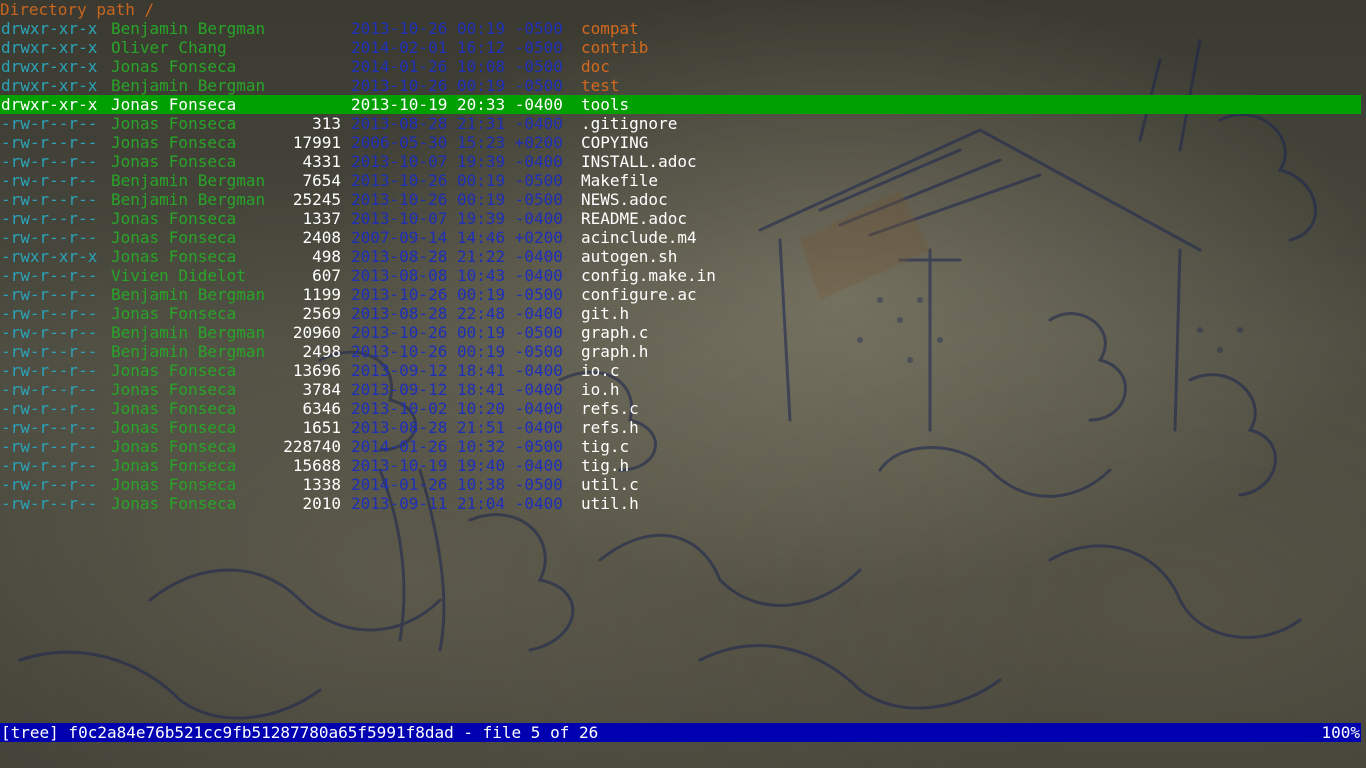  What do you see at coordinates (316, 332) in the screenshot?
I see `file-size: 20960` at bounding box center [316, 332].